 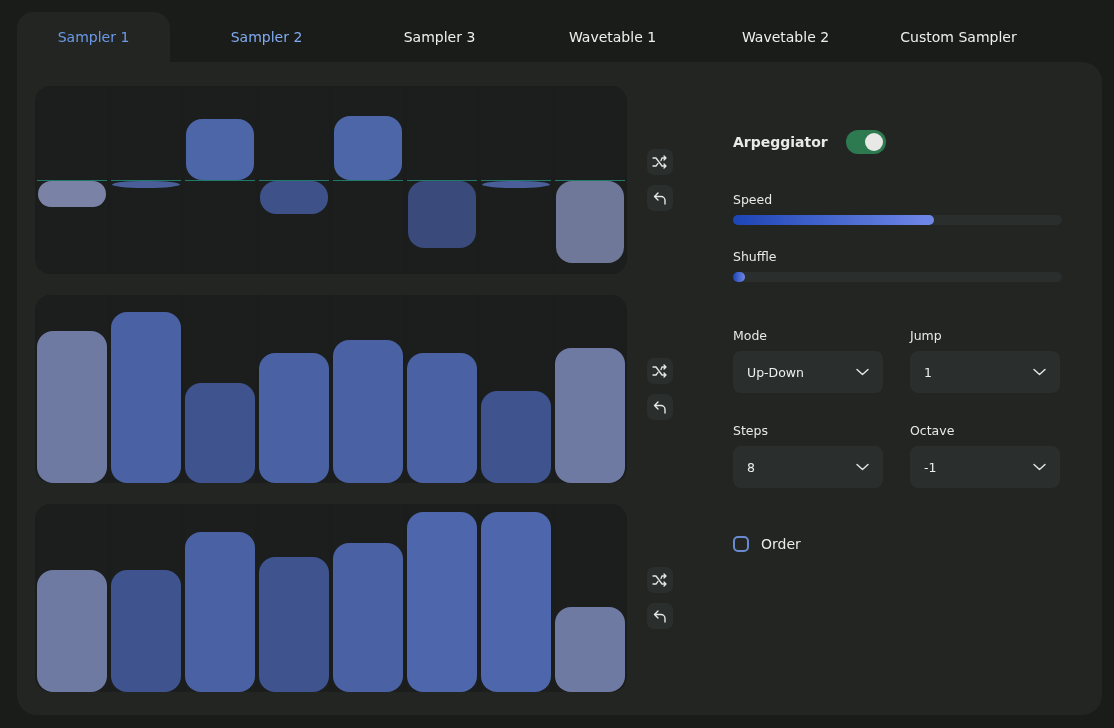 What do you see at coordinates (808, 372) in the screenshot?
I see `dropdown: Up-Down` at bounding box center [808, 372].